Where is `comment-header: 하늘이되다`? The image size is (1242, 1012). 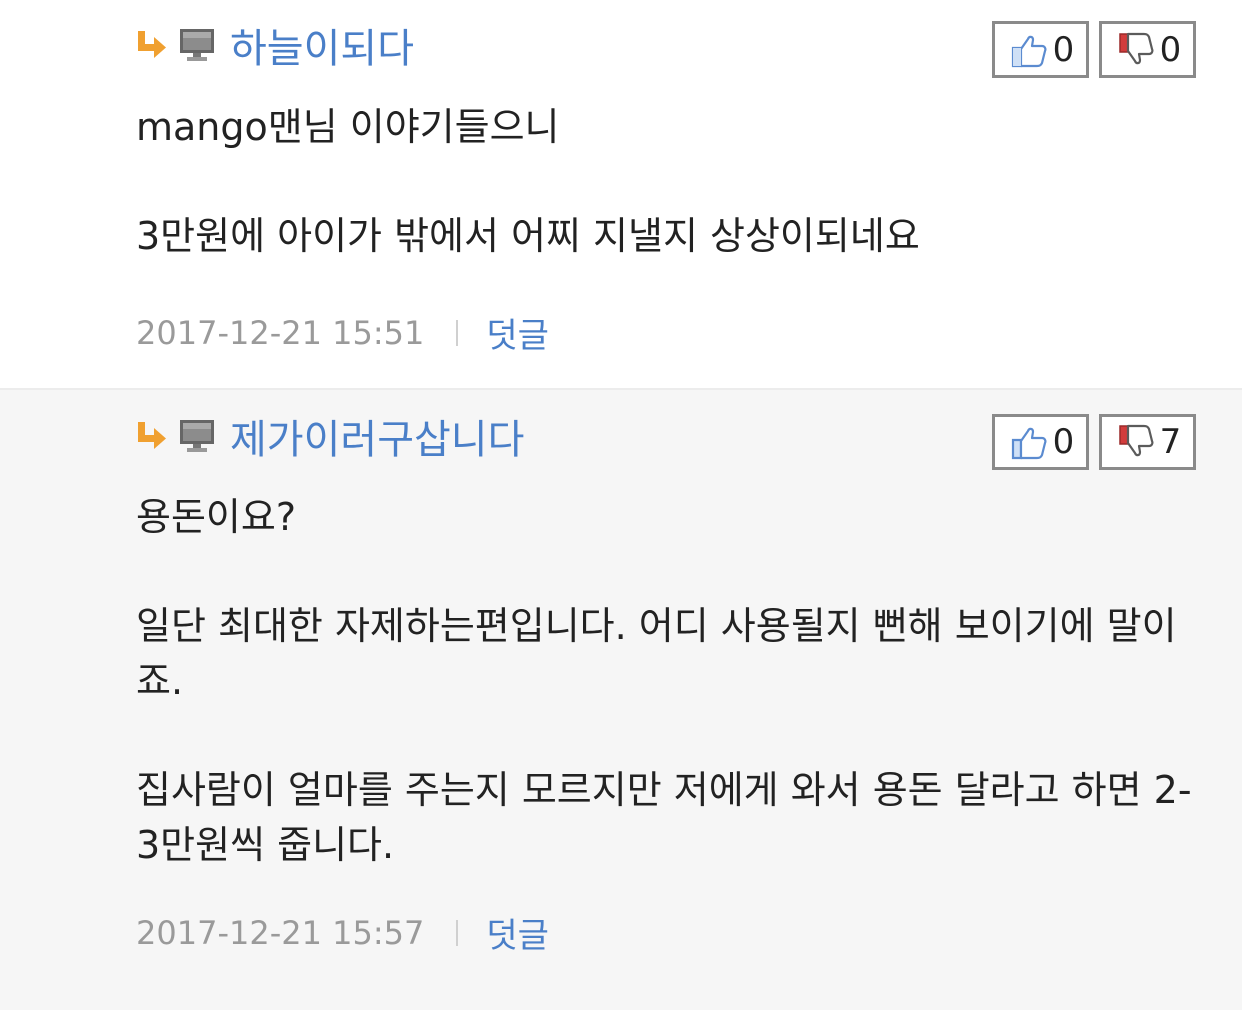
comment-header: 하늘이되다 is located at coordinates (275, 46).